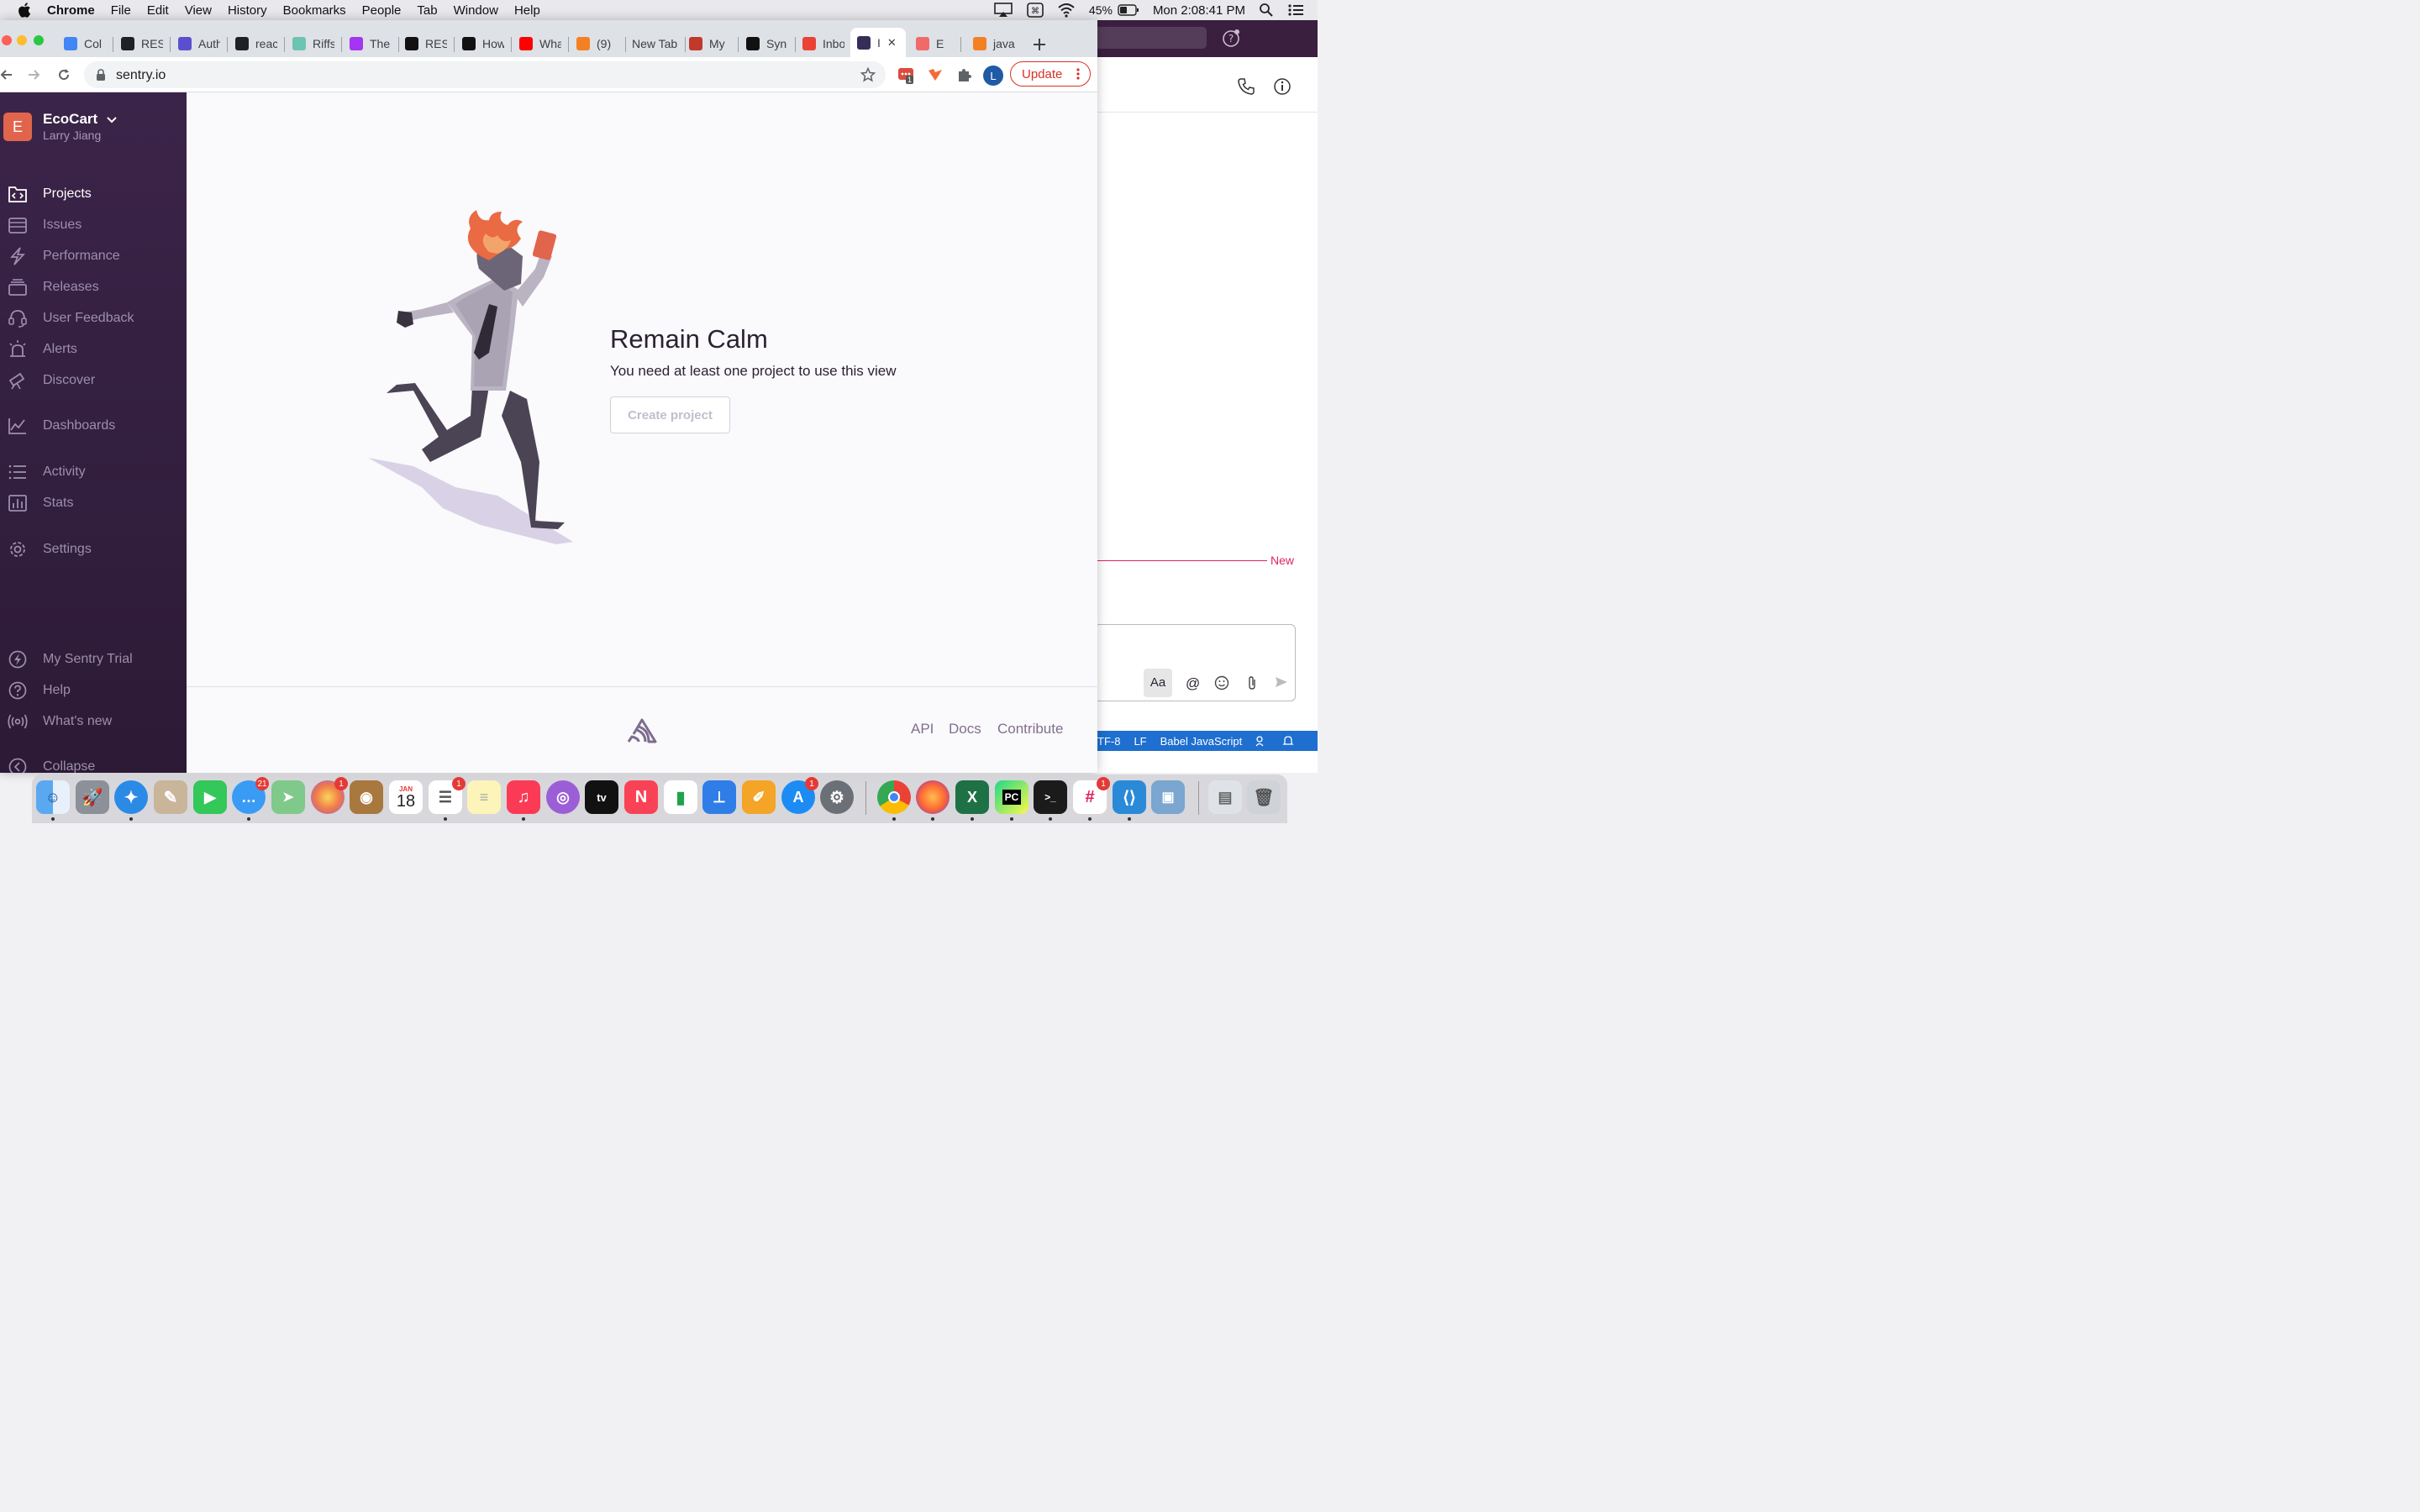 This screenshot has height=1512, width=2420. What do you see at coordinates (1152, 38) in the screenshot?
I see `background-app-search` at bounding box center [1152, 38].